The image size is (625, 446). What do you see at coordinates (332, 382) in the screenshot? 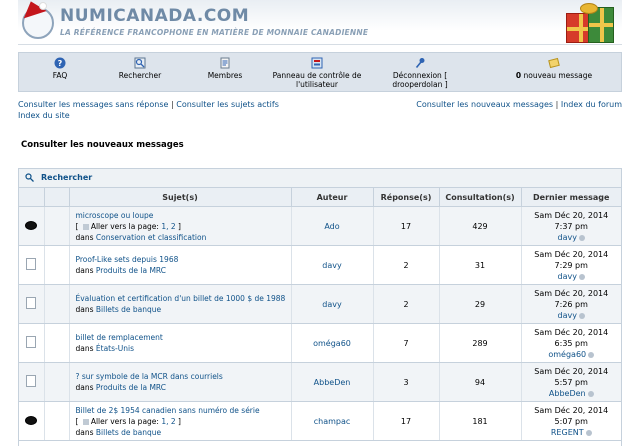
I see `topic-author: AbbeDen` at bounding box center [332, 382].